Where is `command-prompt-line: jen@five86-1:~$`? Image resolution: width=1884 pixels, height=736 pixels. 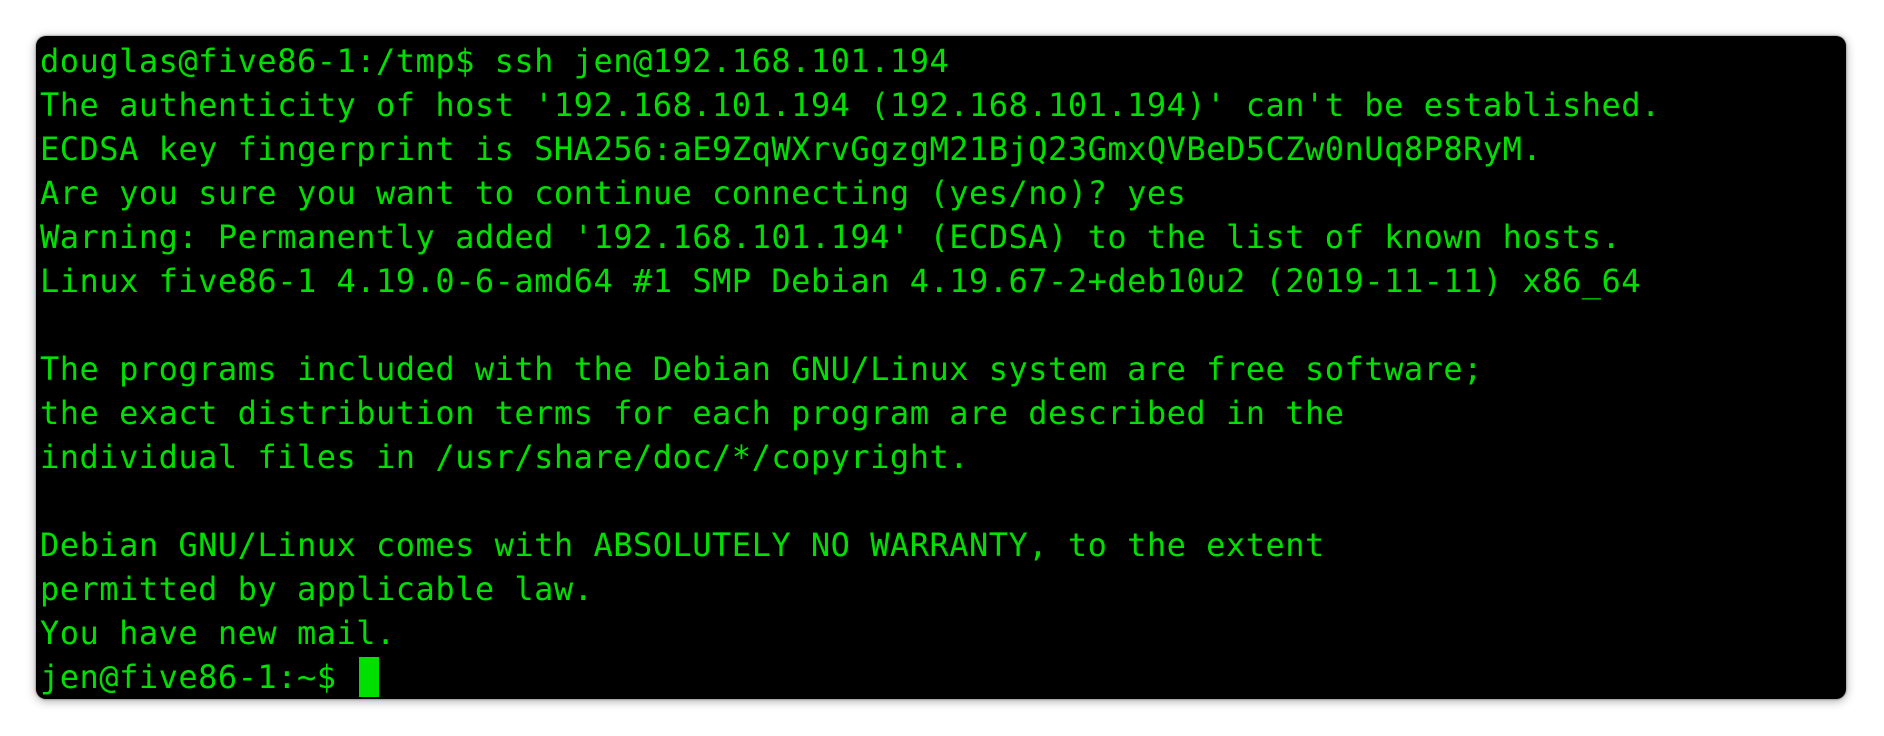
command-prompt-line: jen@five86-1:~$ is located at coordinates (941, 677).